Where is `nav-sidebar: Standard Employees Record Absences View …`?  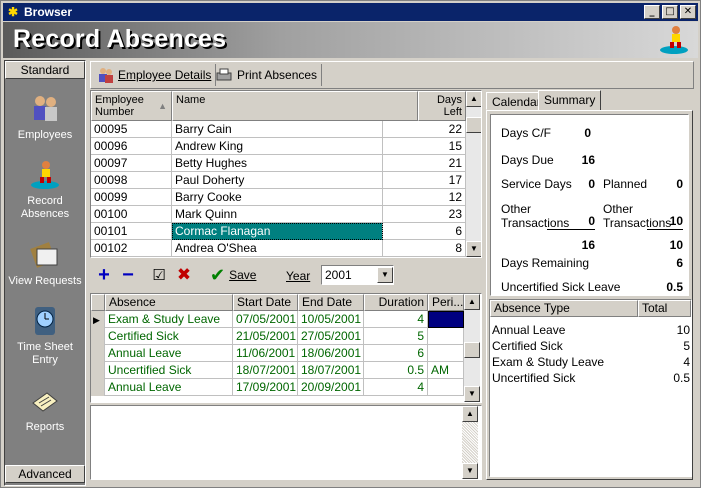
nav-sidebar: Standard Employees Record Absences View … is located at coordinates (45, 273).